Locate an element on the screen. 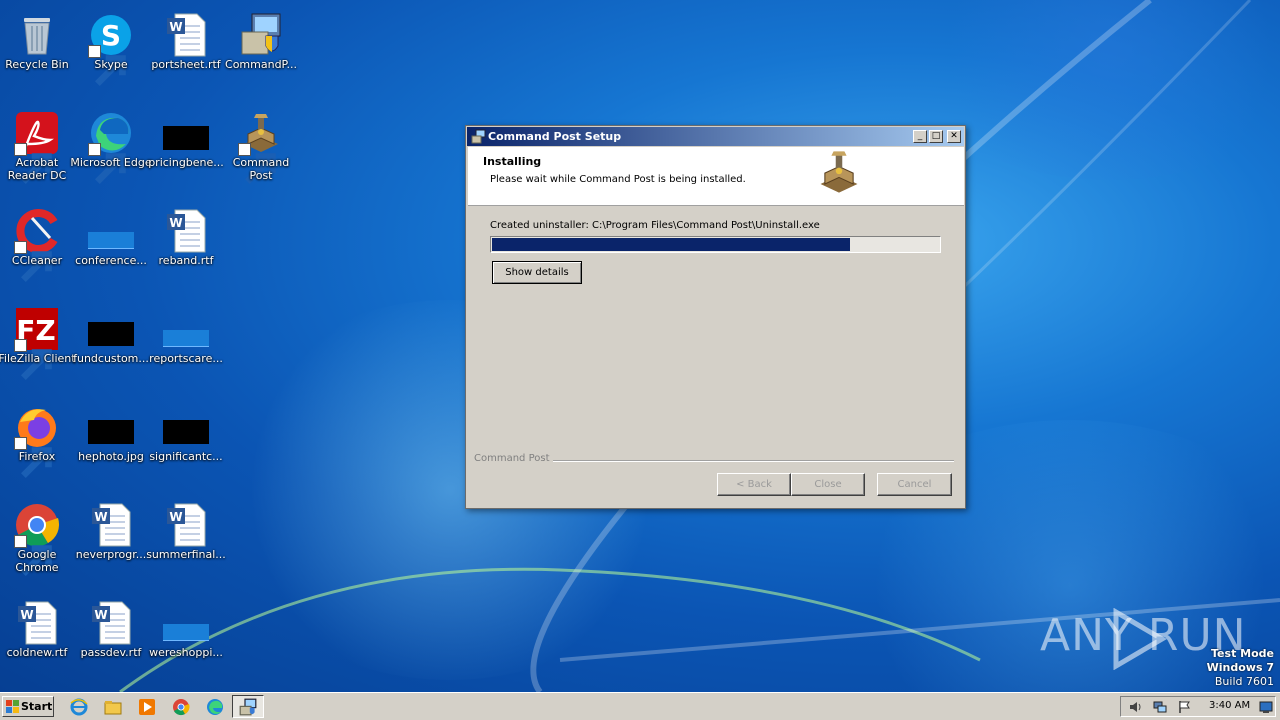 This screenshot has height=720, width=1280. icon-label: coldnew.rtf is located at coordinates (37, 652).